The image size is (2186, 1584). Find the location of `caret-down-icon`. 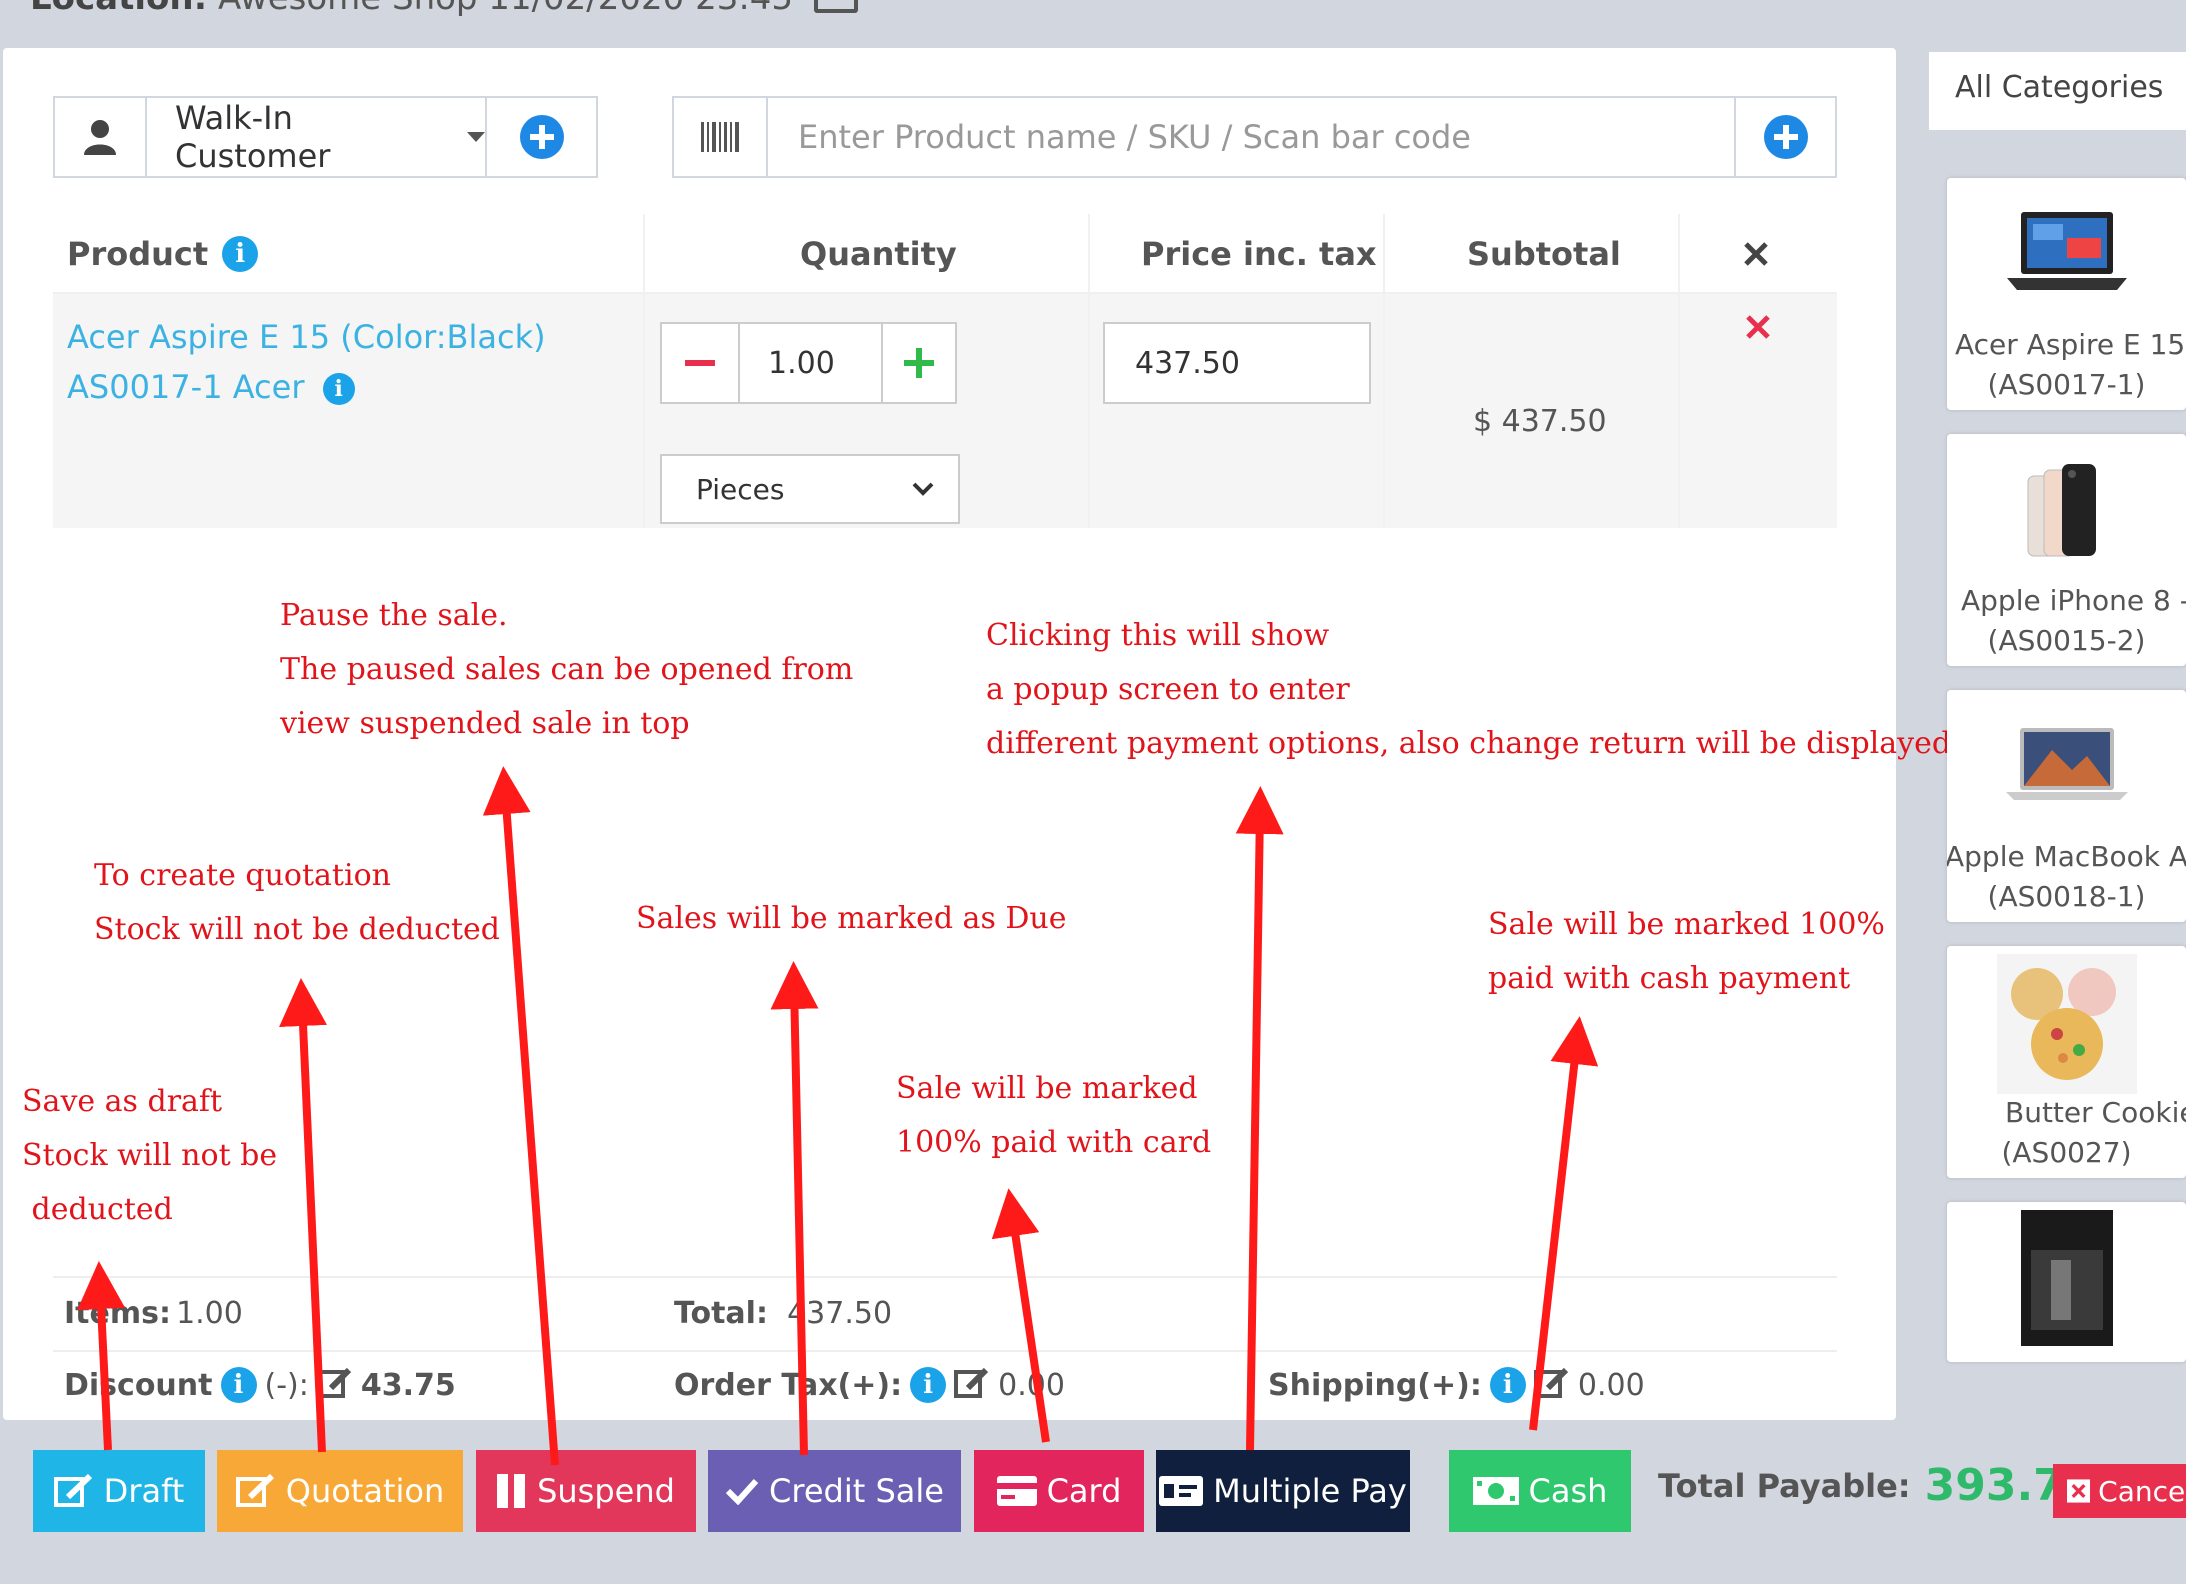

caret-down-icon is located at coordinates (476, 137).